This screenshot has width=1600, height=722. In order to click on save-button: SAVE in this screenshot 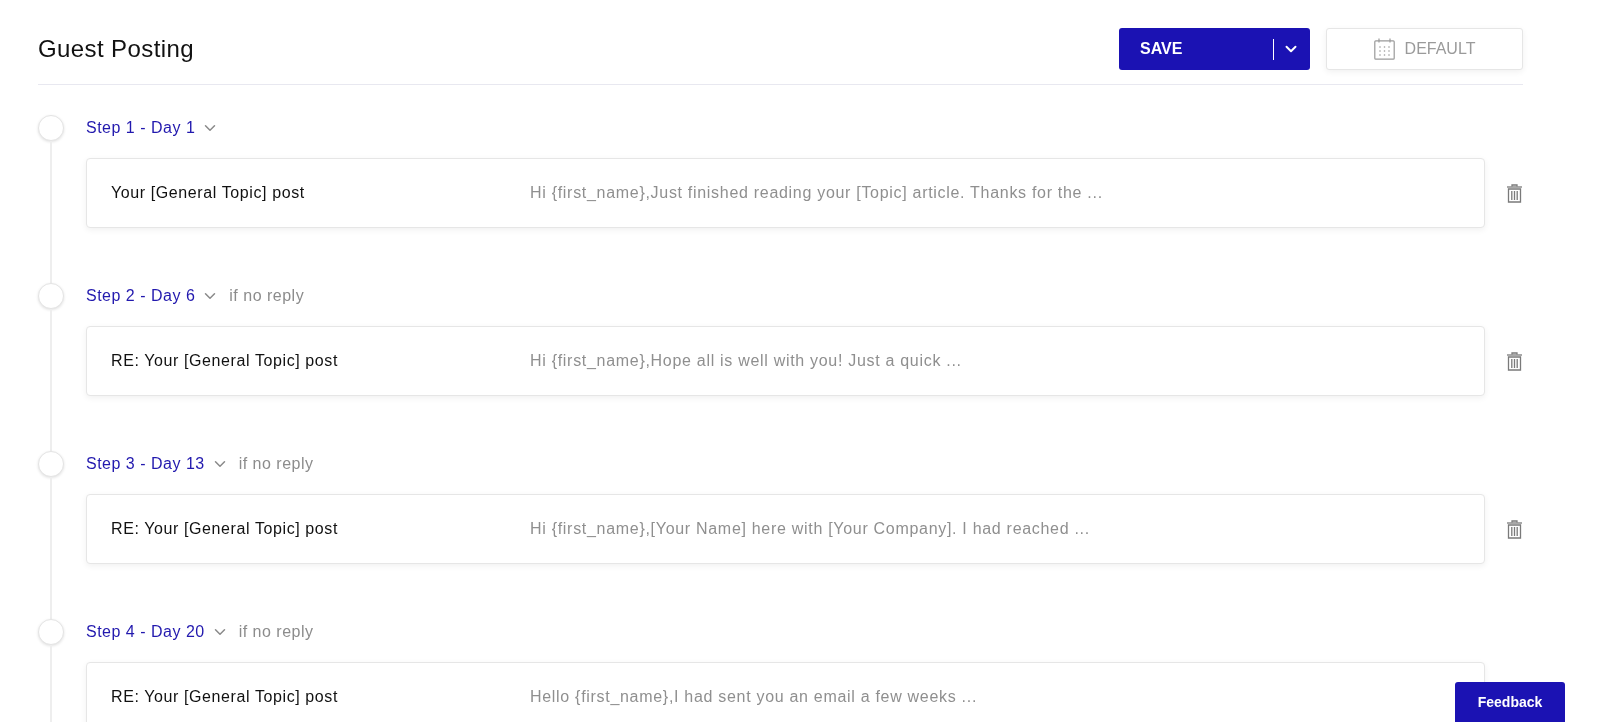, I will do `click(1196, 49)`.